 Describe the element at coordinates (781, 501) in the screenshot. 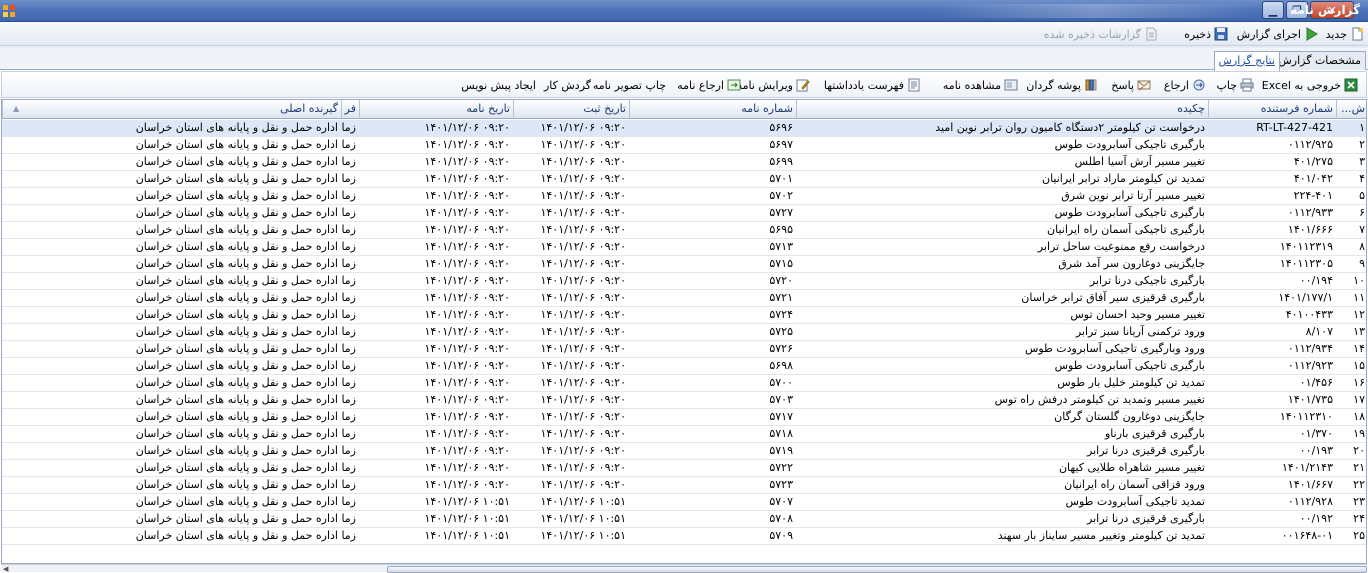

I see `cell-letter-number: ۵۷۰۷` at that location.